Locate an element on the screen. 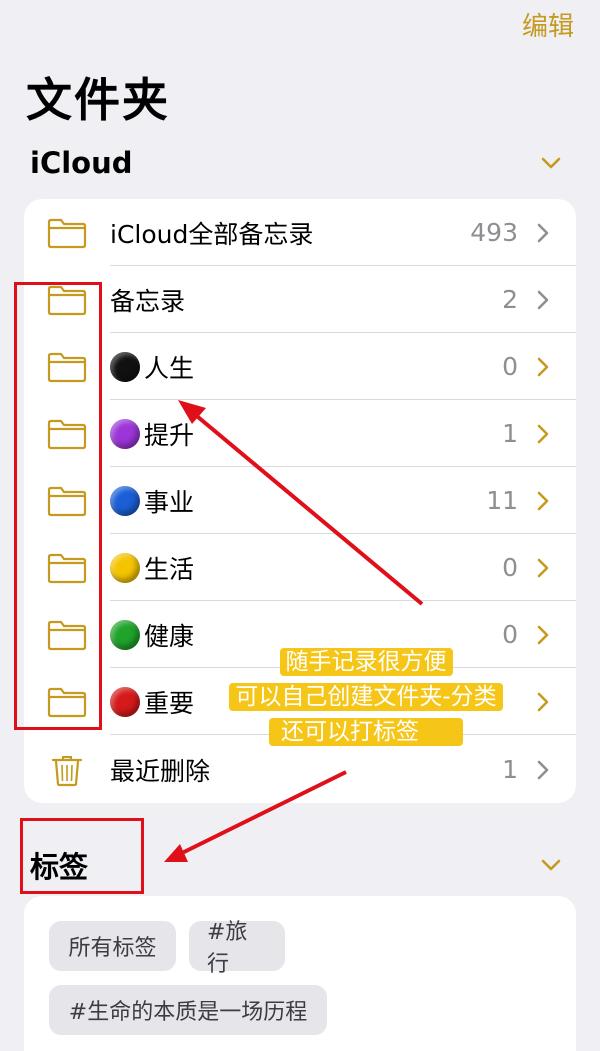  annotation-line-2: 可以自己创建文件夹-分类 is located at coordinates (366, 697).